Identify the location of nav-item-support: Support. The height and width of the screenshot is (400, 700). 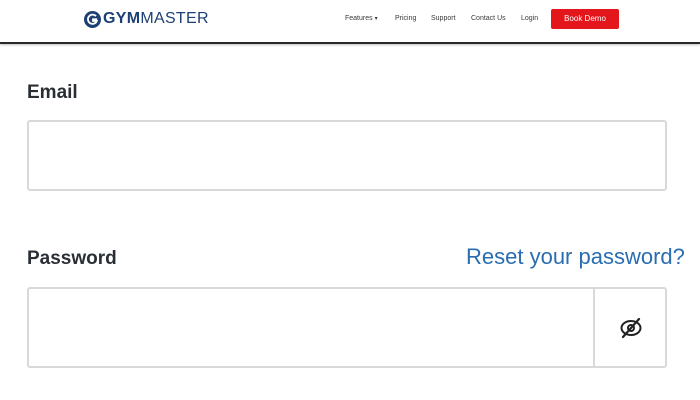
(443, 19).